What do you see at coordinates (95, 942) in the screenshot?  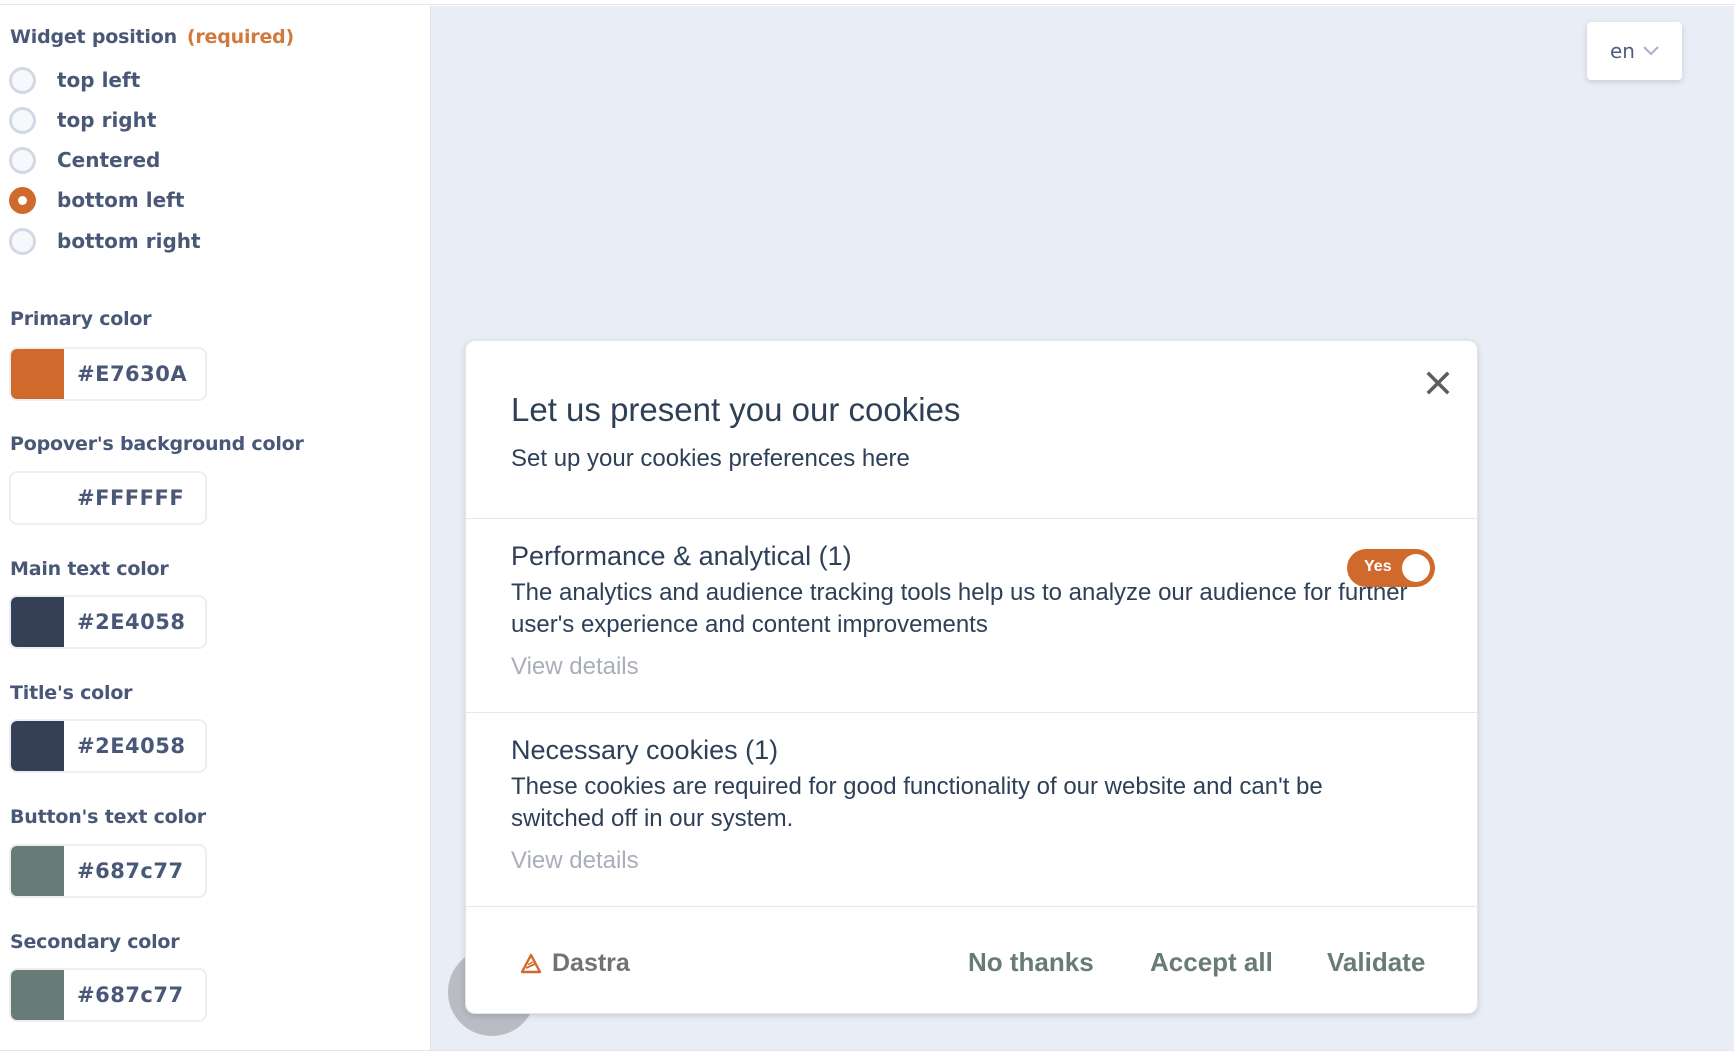 I see `secondary-color-label: Secondary color` at bounding box center [95, 942].